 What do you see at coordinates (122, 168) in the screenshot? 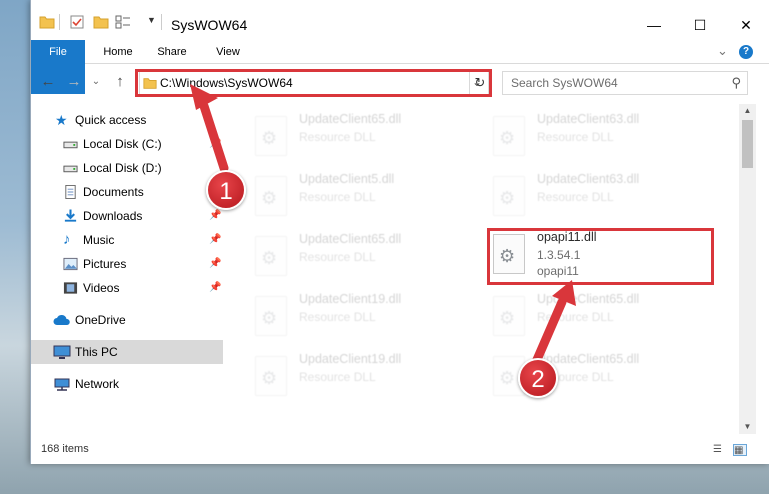
I see `sidebar-item-label: Local Disk (D:)` at bounding box center [122, 168].